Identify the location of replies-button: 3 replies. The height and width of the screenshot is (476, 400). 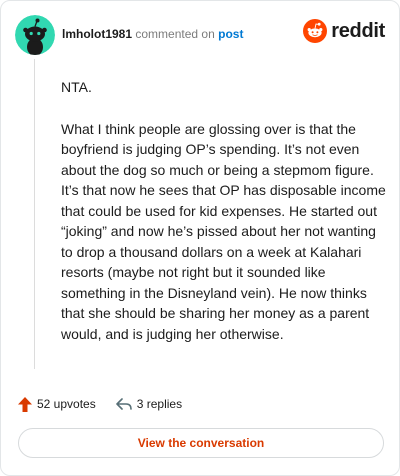
(149, 404).